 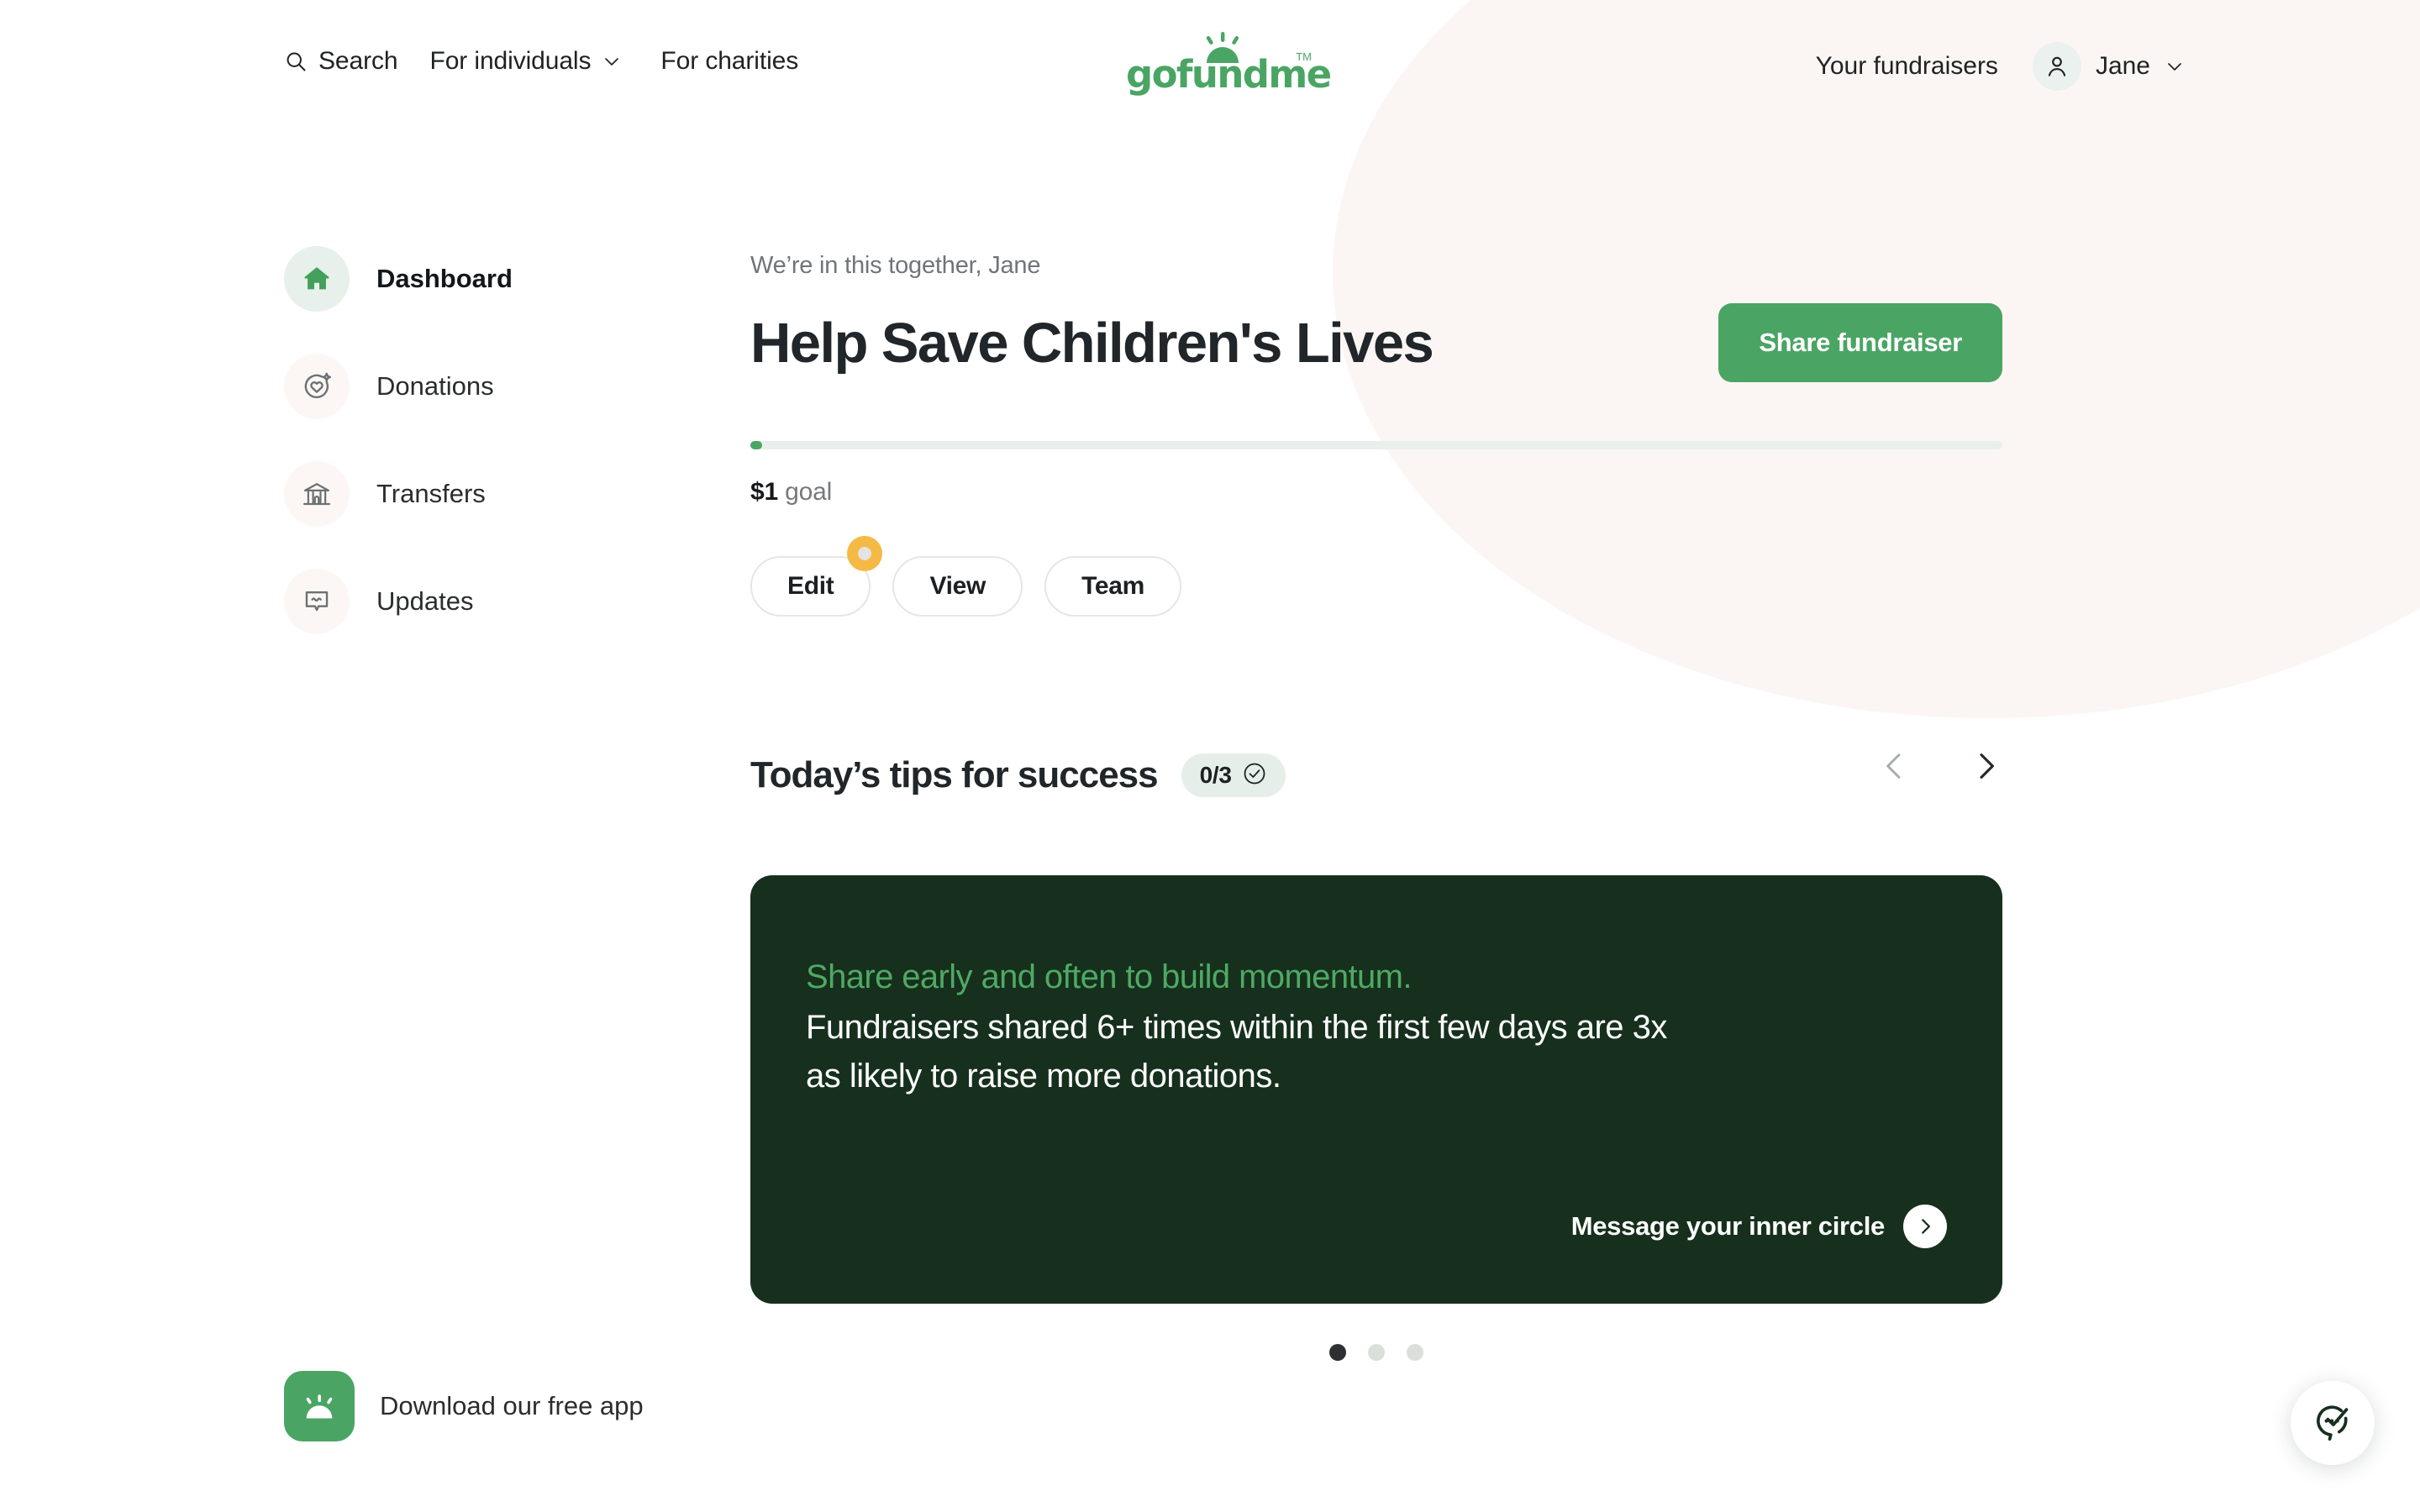 I want to click on your-fundraisers-link: Your fundraisers, so click(x=1907, y=66).